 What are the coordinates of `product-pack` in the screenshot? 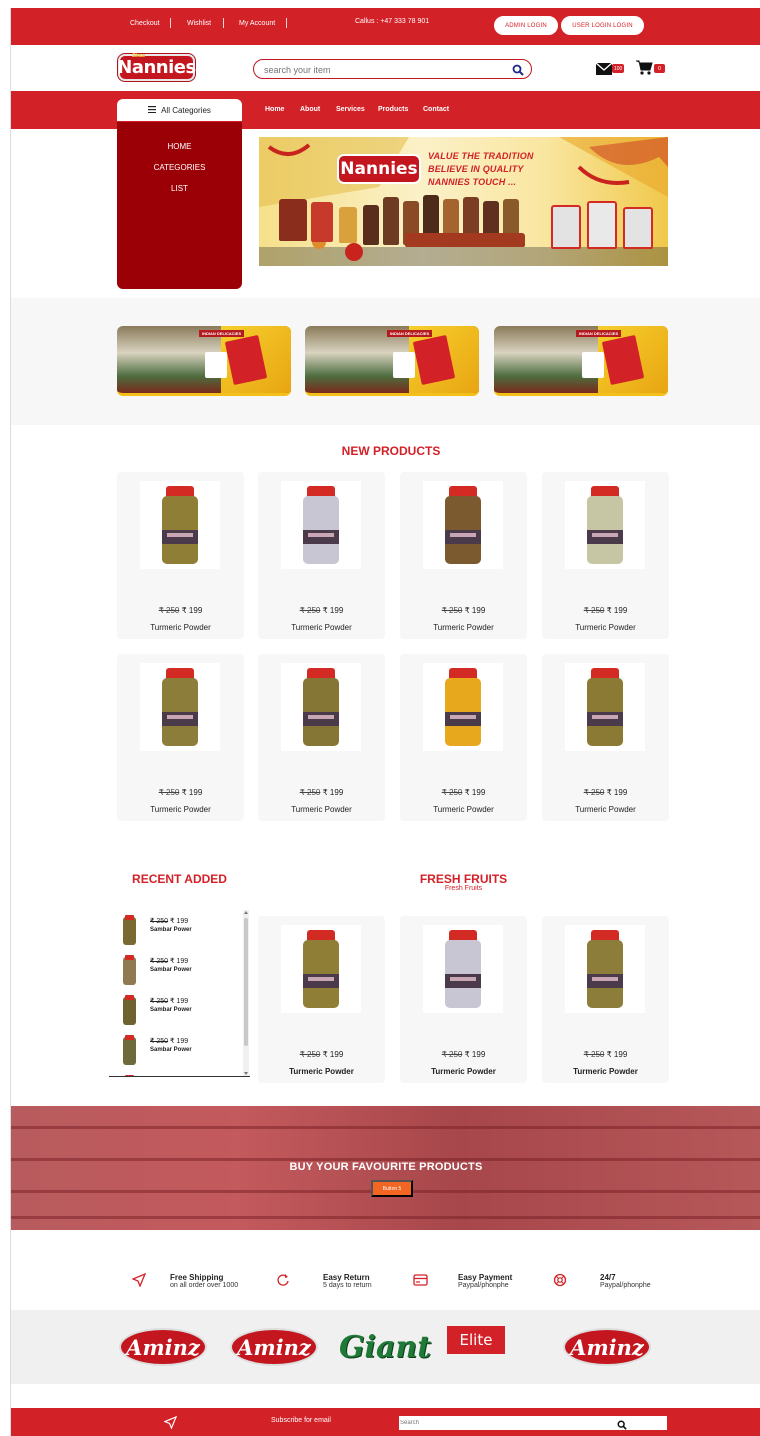 It's located at (322, 222).